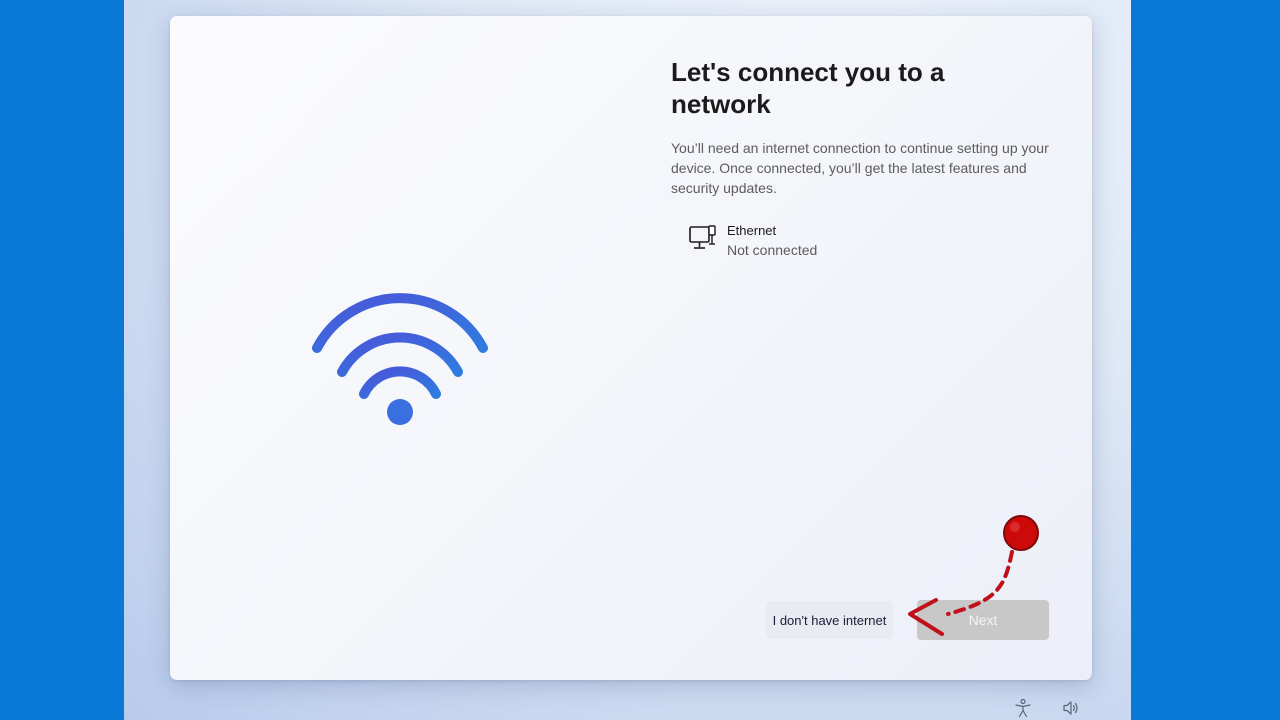  Describe the element at coordinates (702, 237) in the screenshot. I see `ethernet-icon` at that location.